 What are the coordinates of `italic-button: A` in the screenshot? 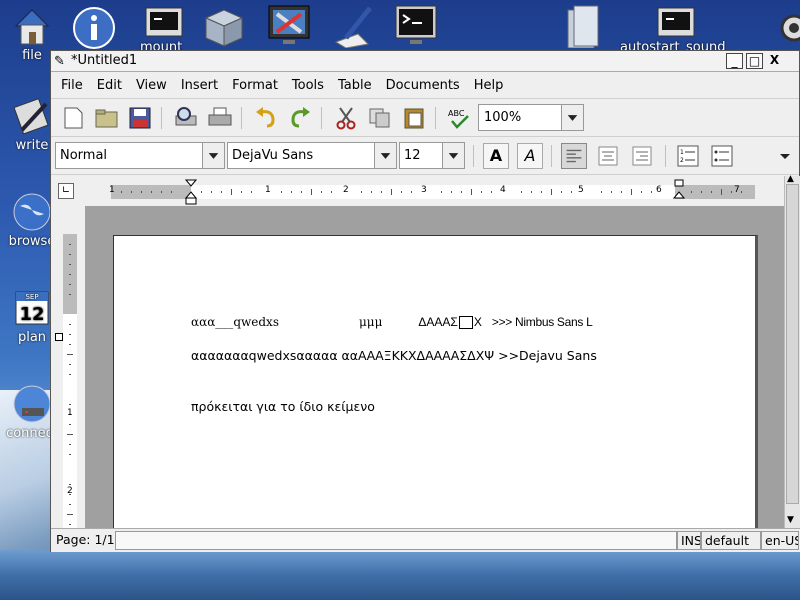 It's located at (530, 156).